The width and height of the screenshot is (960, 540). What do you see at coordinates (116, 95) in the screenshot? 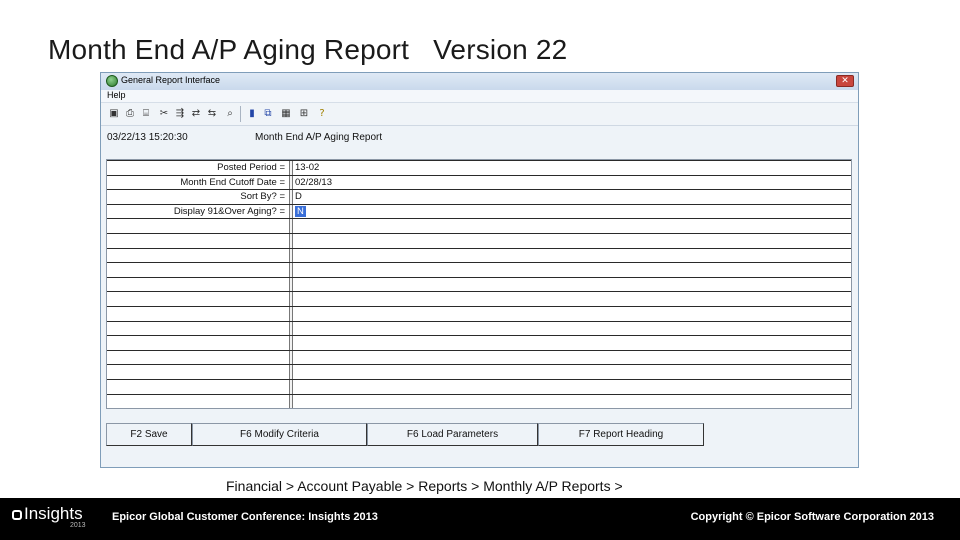
I see `menu-help: Help` at bounding box center [116, 95].